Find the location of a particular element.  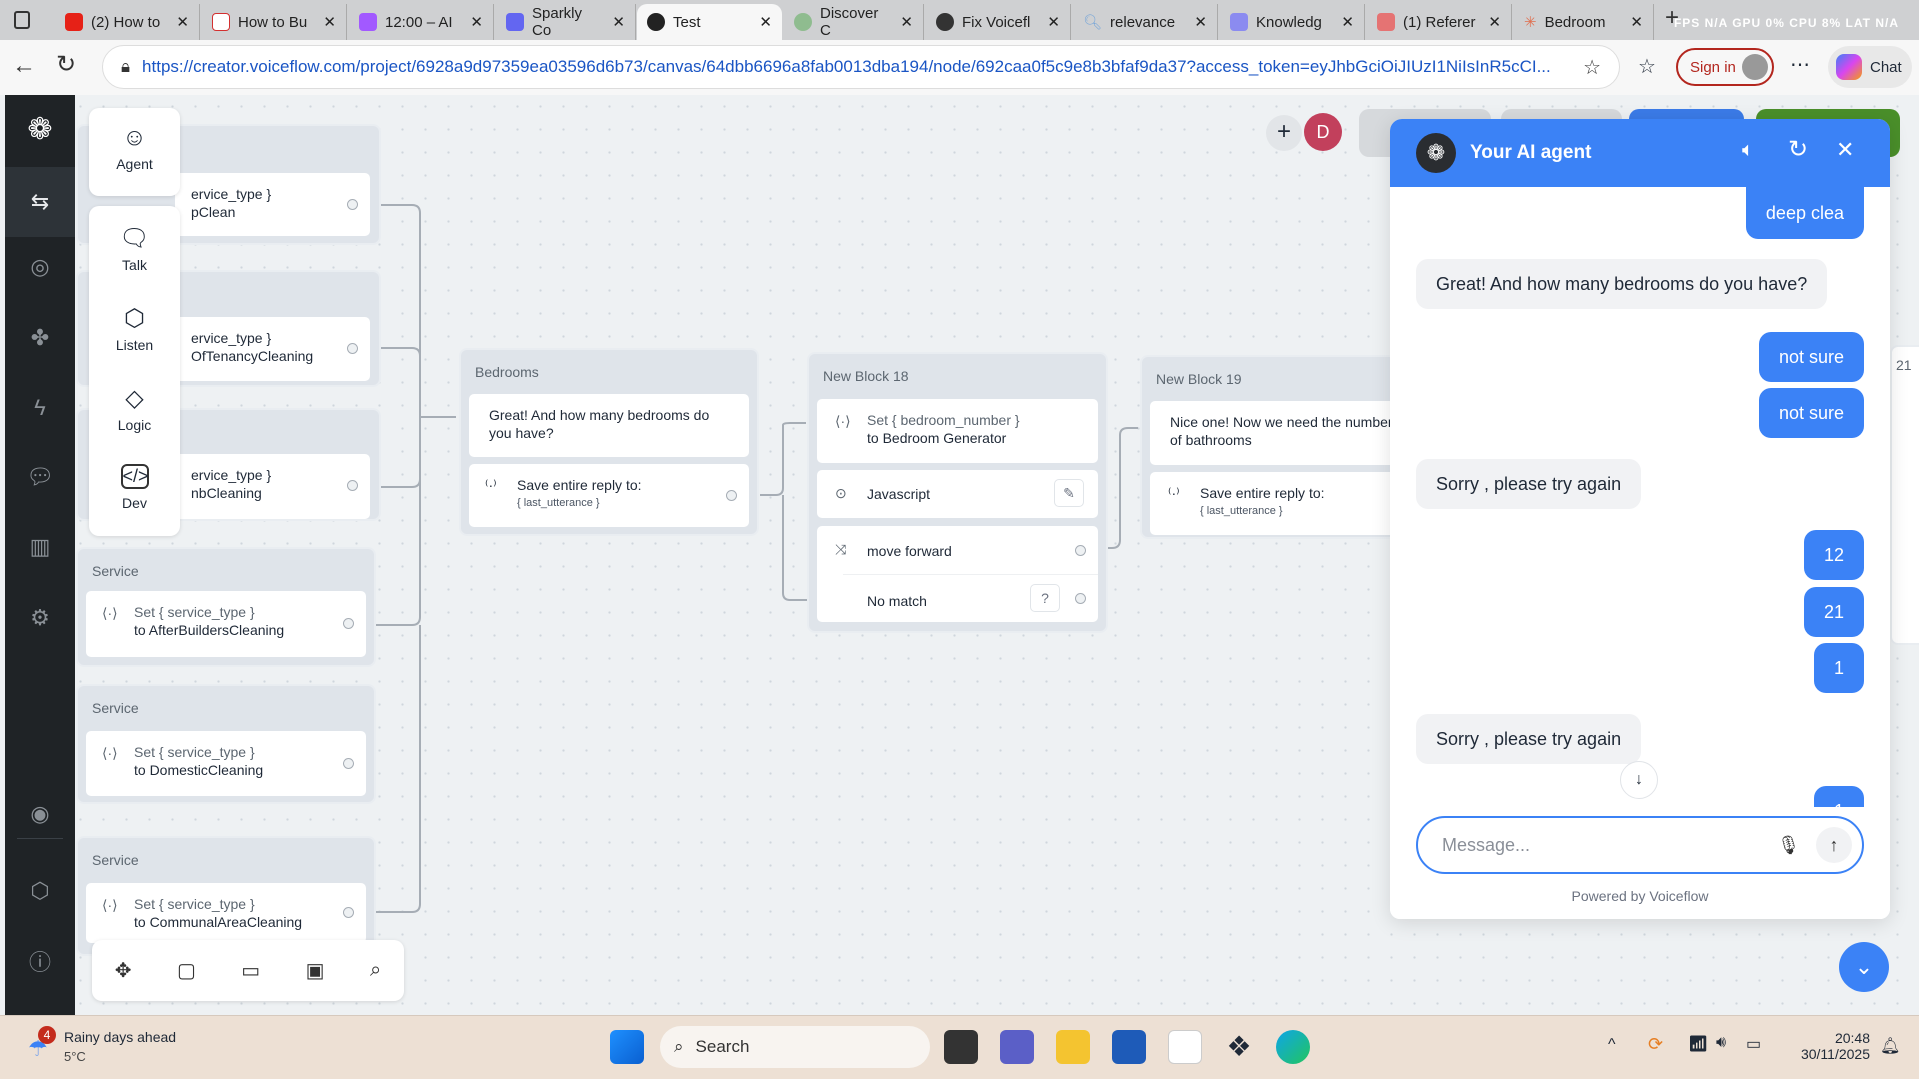

copilot-chat-button: Chat is located at coordinates (1870, 67).